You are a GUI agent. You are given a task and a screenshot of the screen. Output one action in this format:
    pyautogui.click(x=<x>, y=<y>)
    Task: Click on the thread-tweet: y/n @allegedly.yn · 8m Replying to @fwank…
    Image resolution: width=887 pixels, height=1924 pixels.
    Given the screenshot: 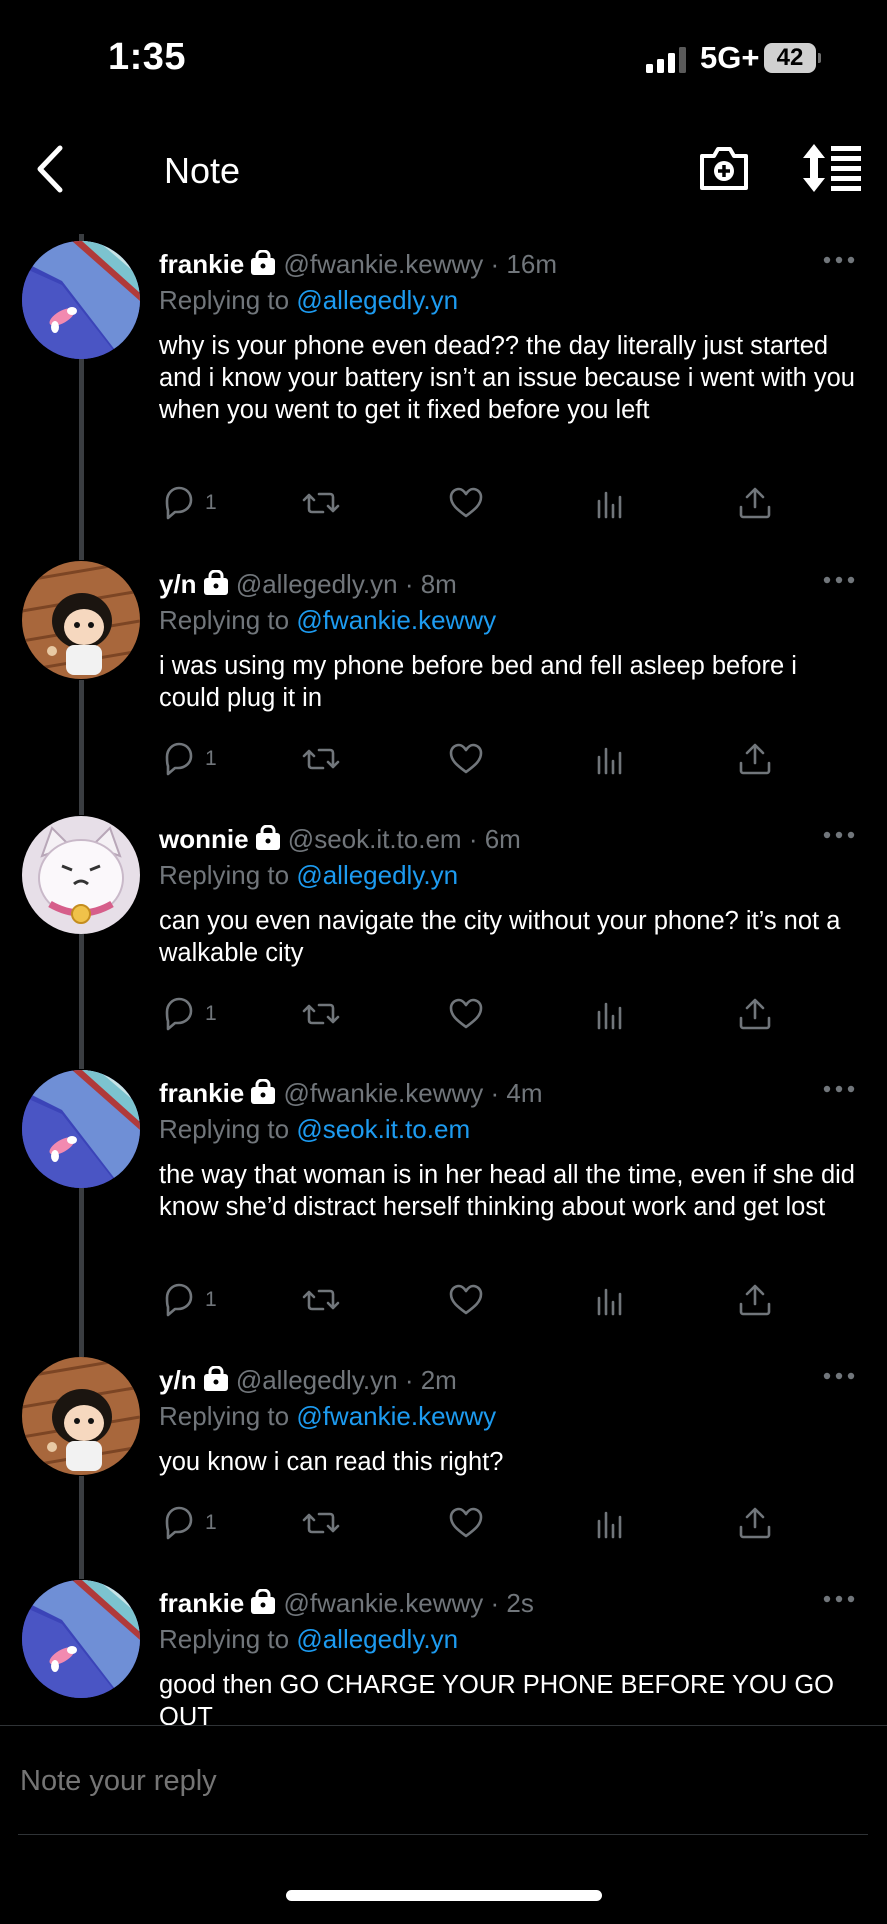 What is the action you would take?
    pyautogui.click(x=443, y=672)
    